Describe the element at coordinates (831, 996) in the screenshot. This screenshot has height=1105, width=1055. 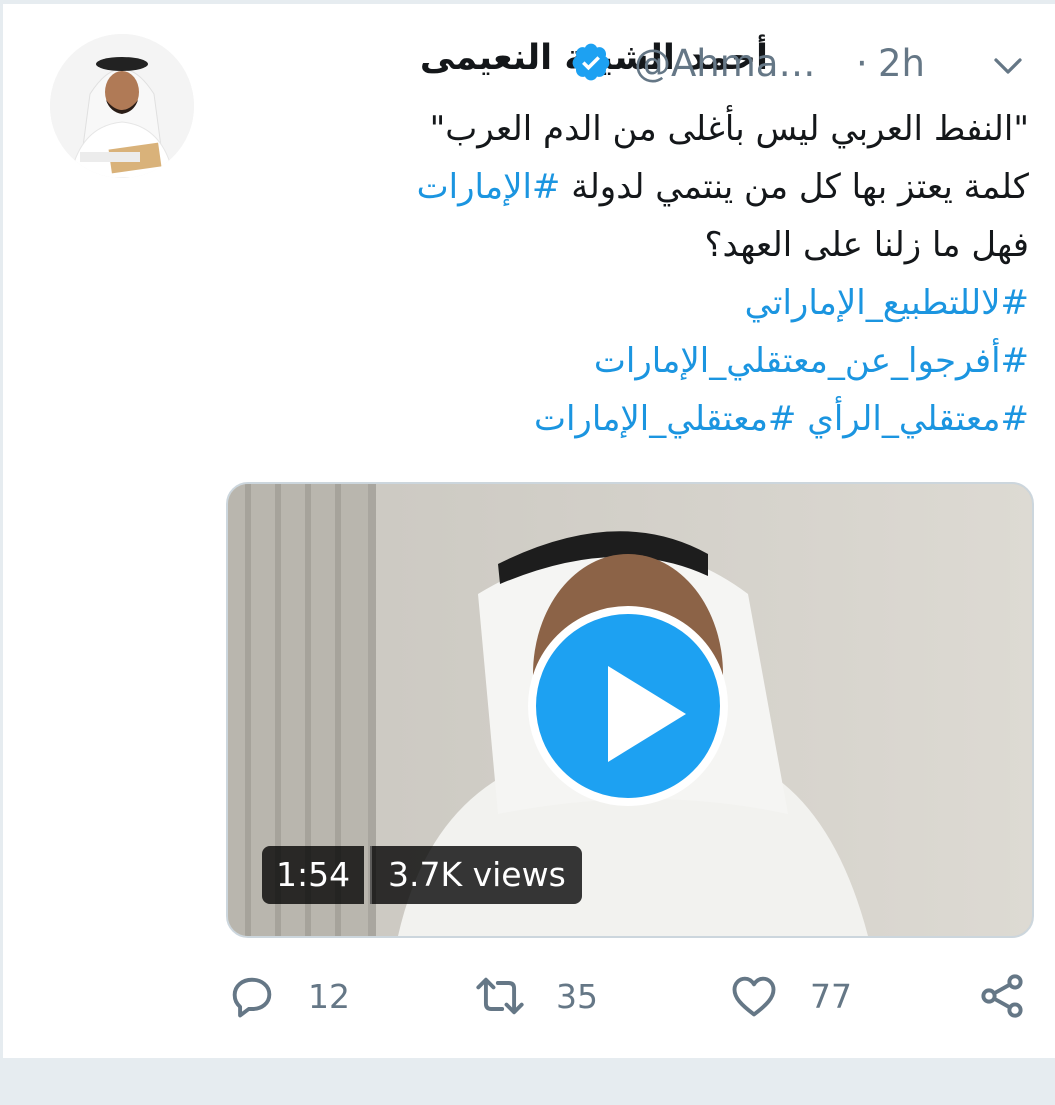
I see `like-count: 77` at that location.